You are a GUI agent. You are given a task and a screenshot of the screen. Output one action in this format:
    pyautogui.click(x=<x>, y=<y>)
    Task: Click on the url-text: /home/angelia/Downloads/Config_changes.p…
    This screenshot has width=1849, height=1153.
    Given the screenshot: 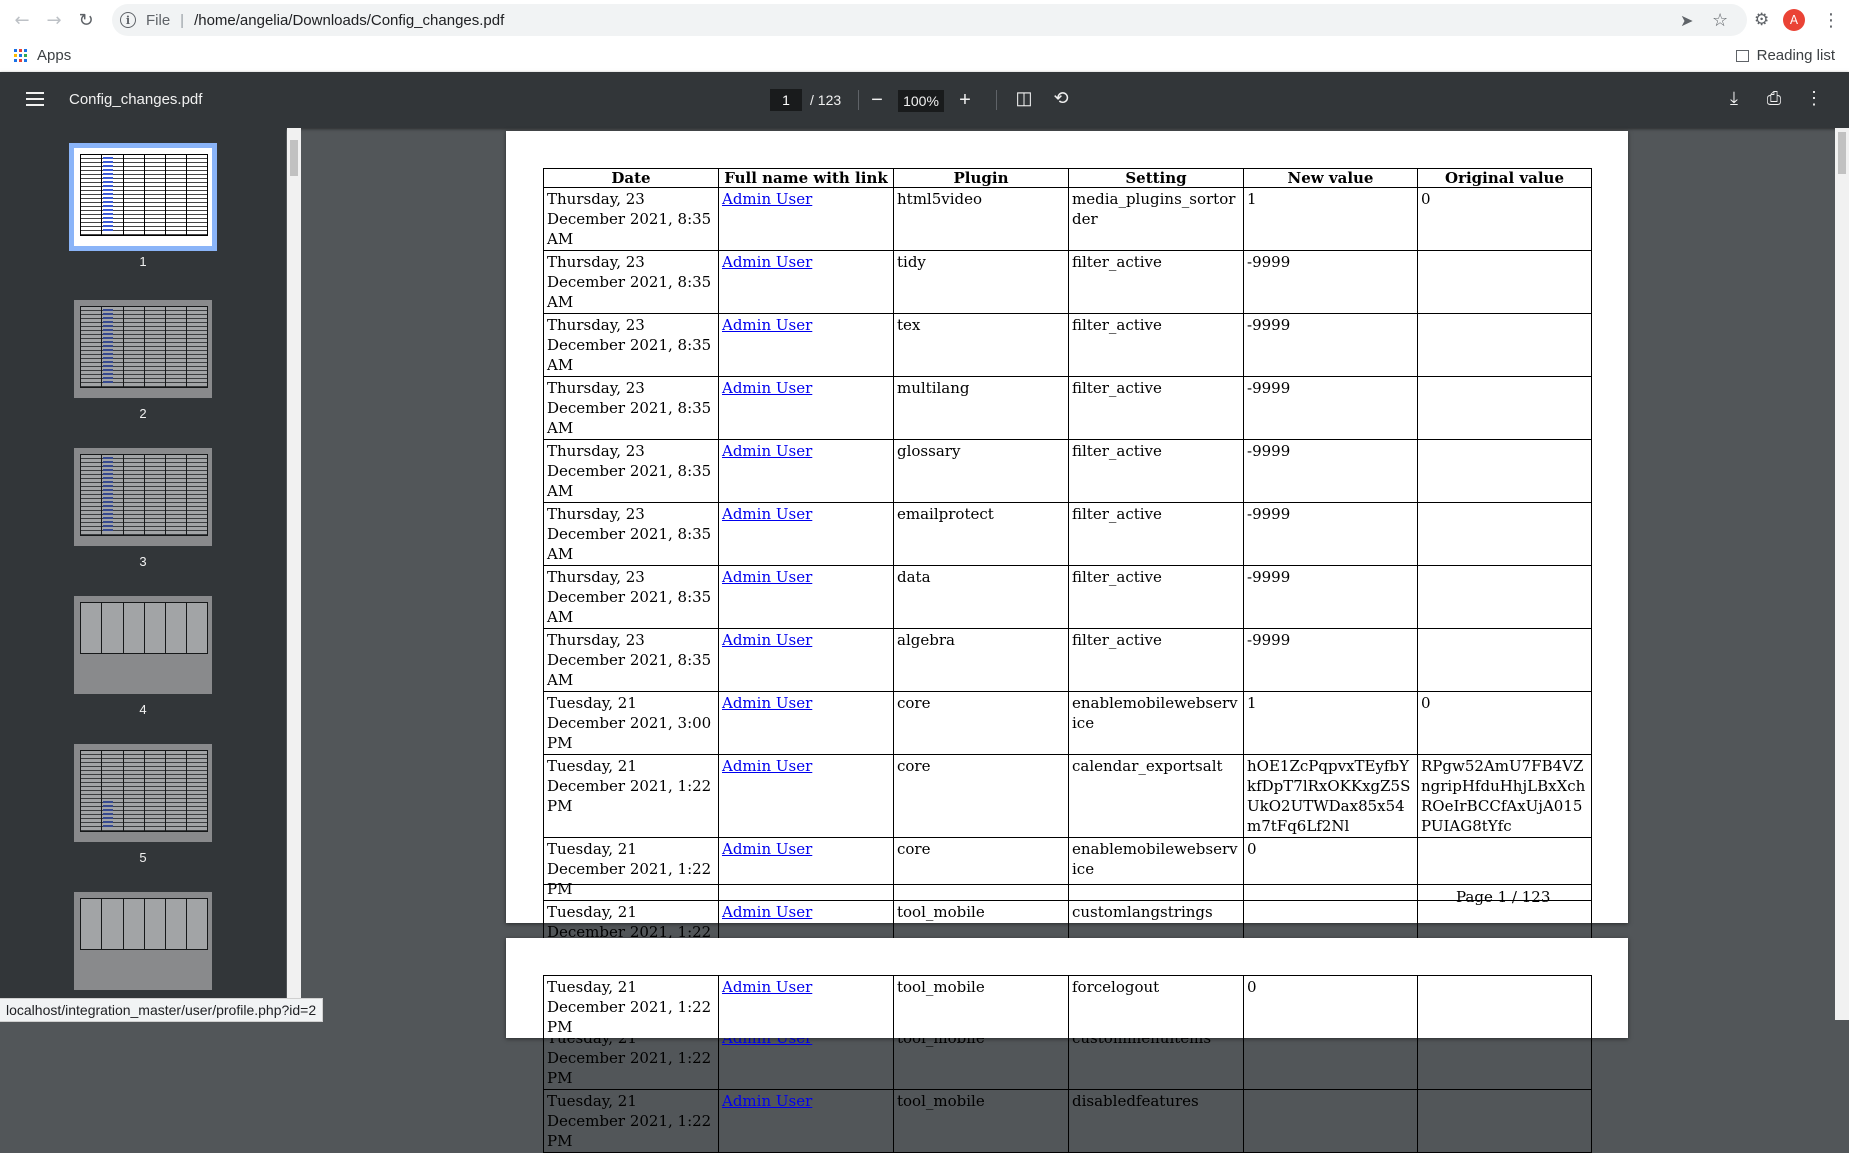 What is the action you would take?
    pyautogui.click(x=349, y=20)
    